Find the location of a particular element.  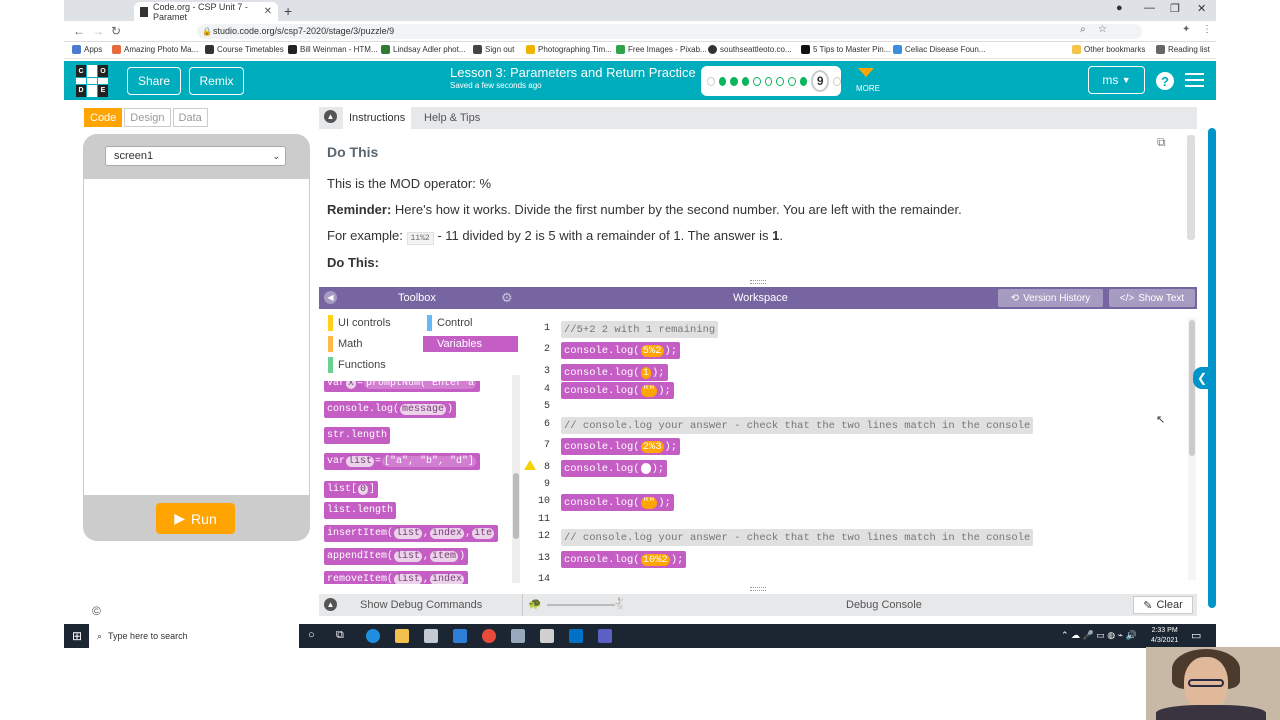

bookmark-apps: Apps is located at coordinates (87, 49).